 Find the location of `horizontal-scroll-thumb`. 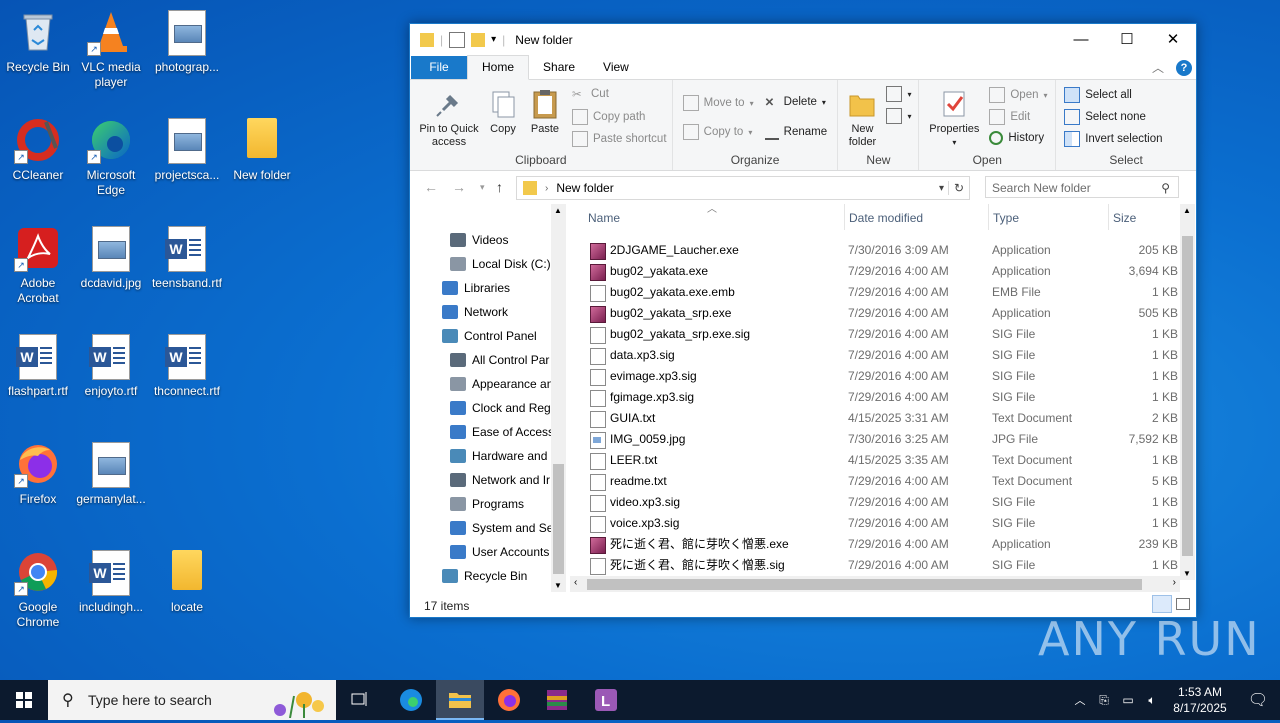

horizontal-scroll-thumb is located at coordinates (864, 584).